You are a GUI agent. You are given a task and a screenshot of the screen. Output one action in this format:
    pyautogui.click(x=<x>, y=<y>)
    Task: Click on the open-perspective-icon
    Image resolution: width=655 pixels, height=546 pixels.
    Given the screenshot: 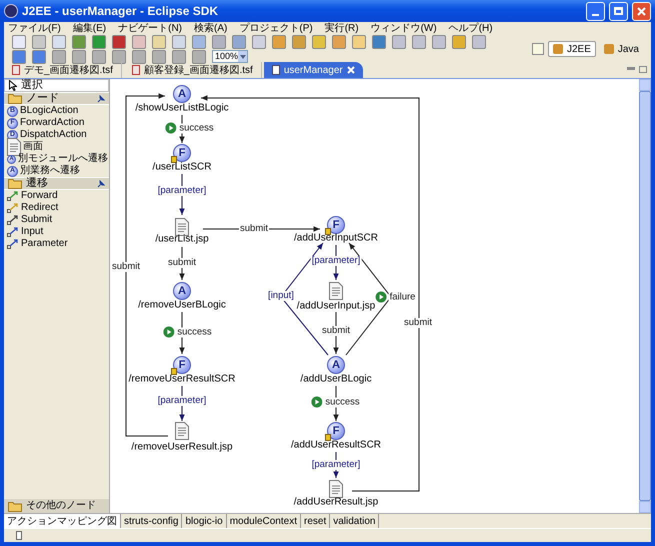 What is the action you would take?
    pyautogui.click(x=538, y=49)
    